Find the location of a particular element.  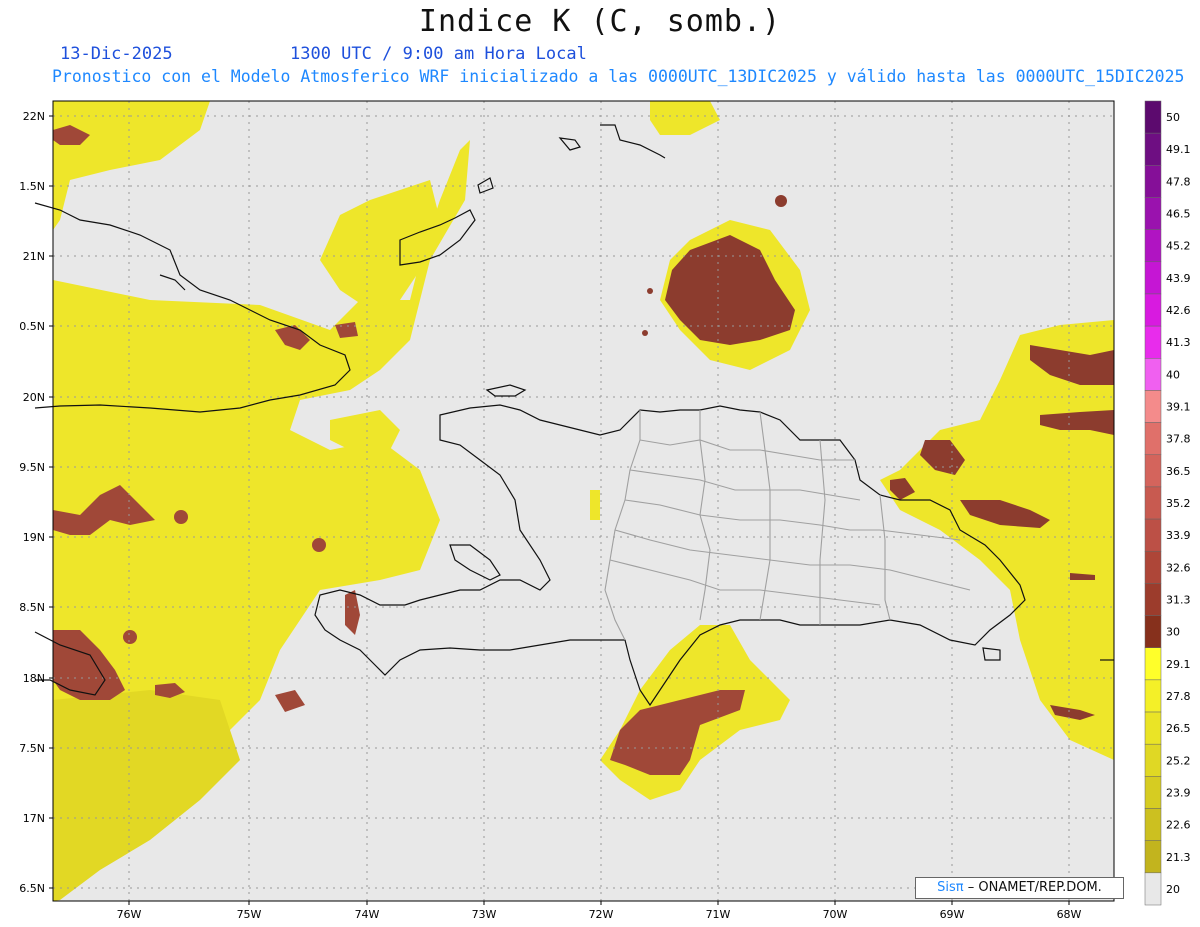

lon-label: 73W is located at coordinates (484, 914).